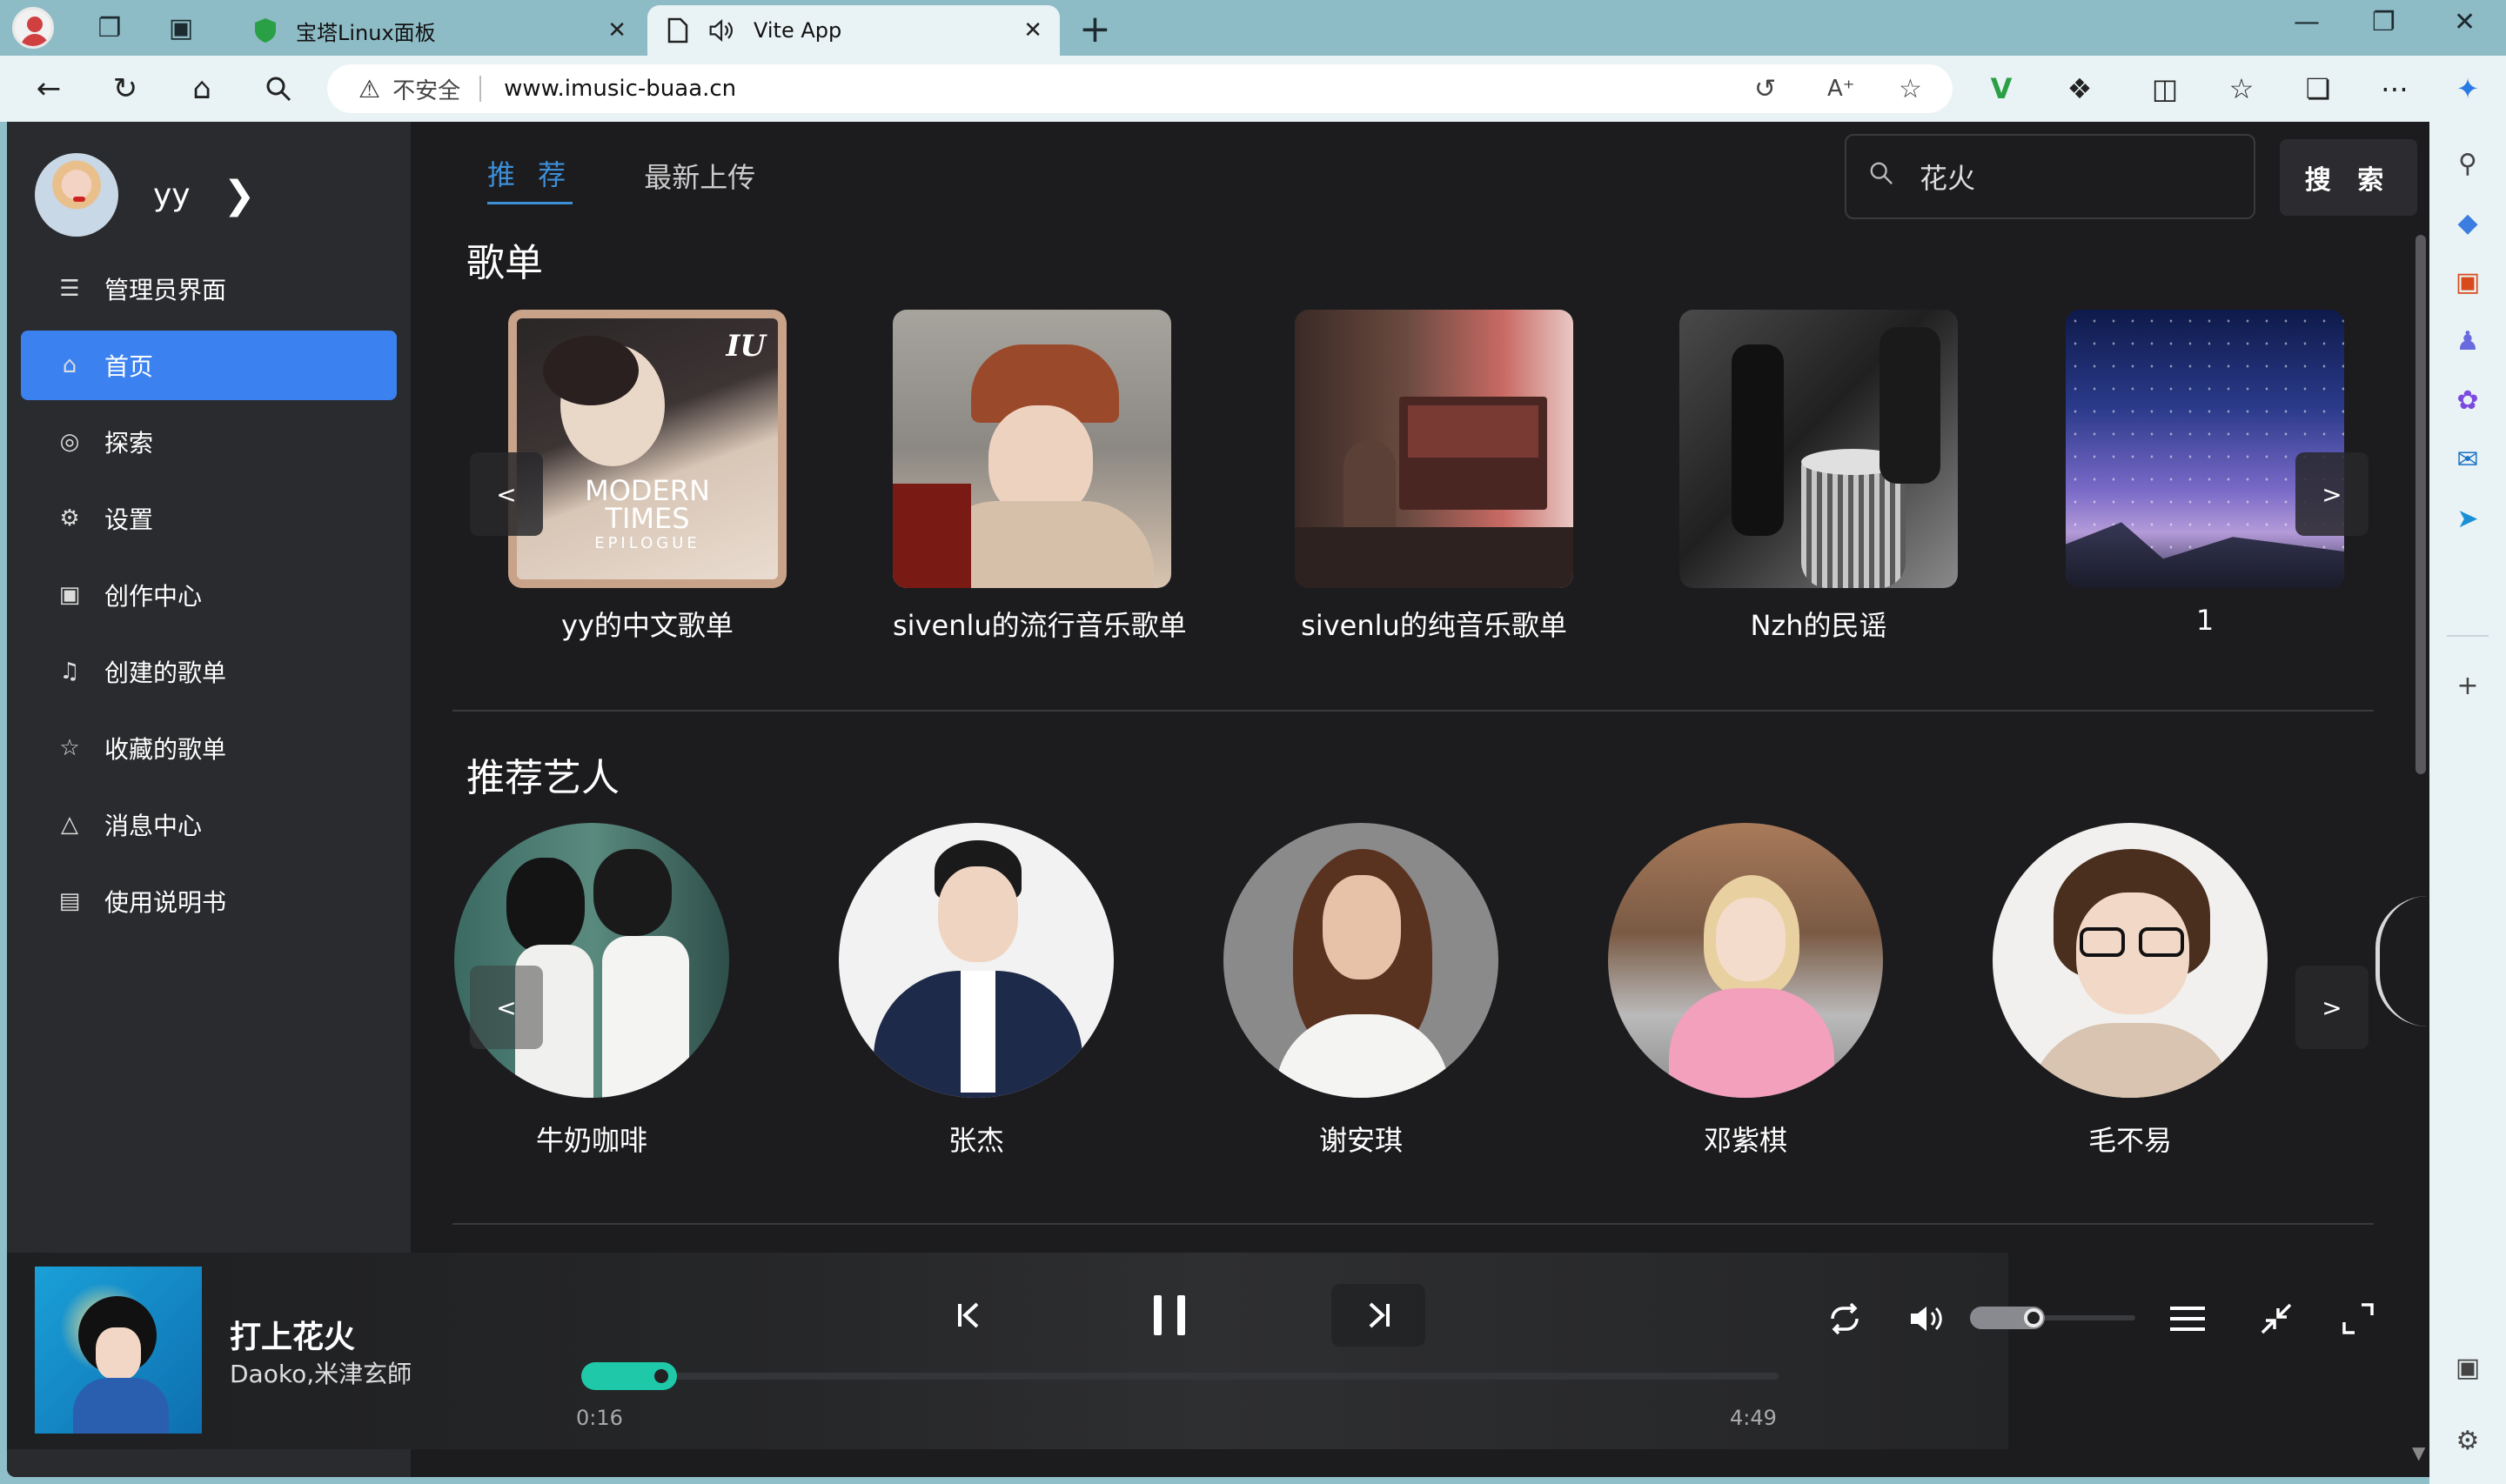 Image resolution: width=2506 pixels, height=1484 pixels. Describe the element at coordinates (2241, 89) in the screenshot. I see `favorites-icon: ☆` at that location.